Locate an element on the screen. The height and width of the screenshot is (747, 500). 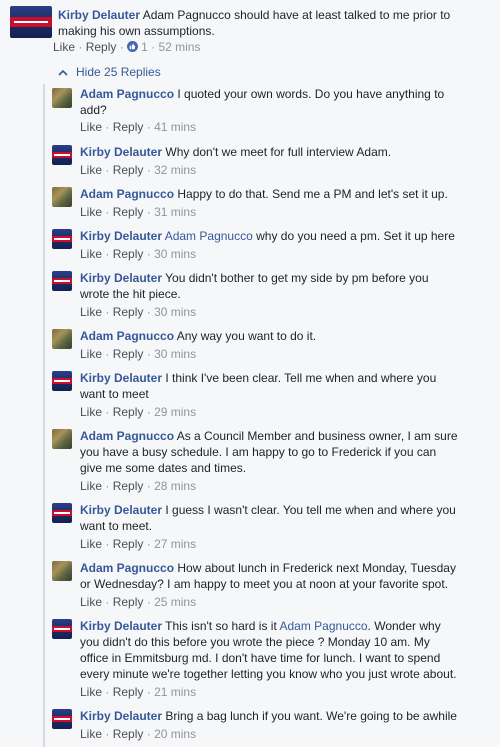
reply-meta: Like · Reply · 21 mins is located at coordinates (138, 692).